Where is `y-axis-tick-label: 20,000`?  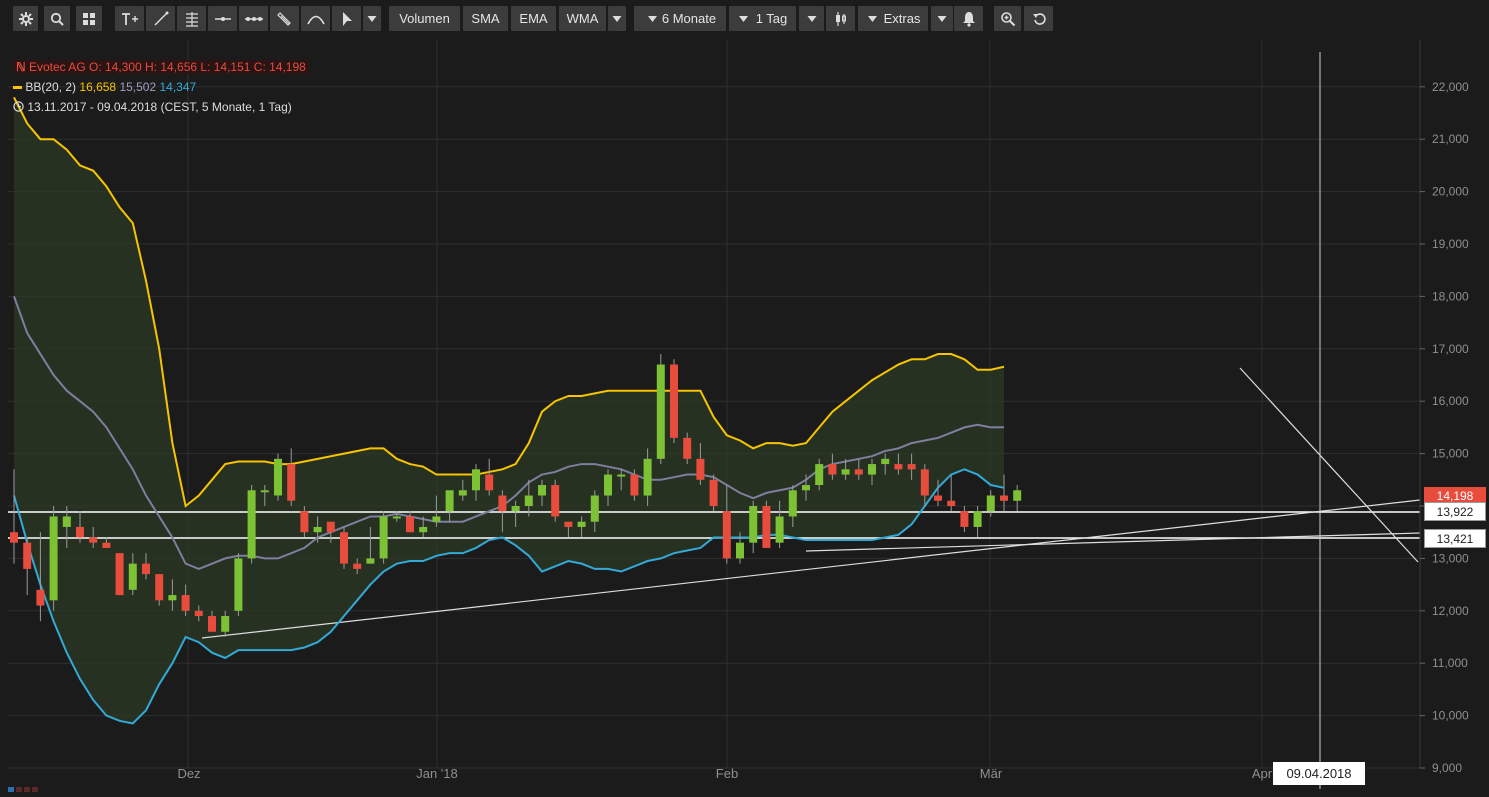
y-axis-tick-label: 20,000 is located at coordinates (1450, 192).